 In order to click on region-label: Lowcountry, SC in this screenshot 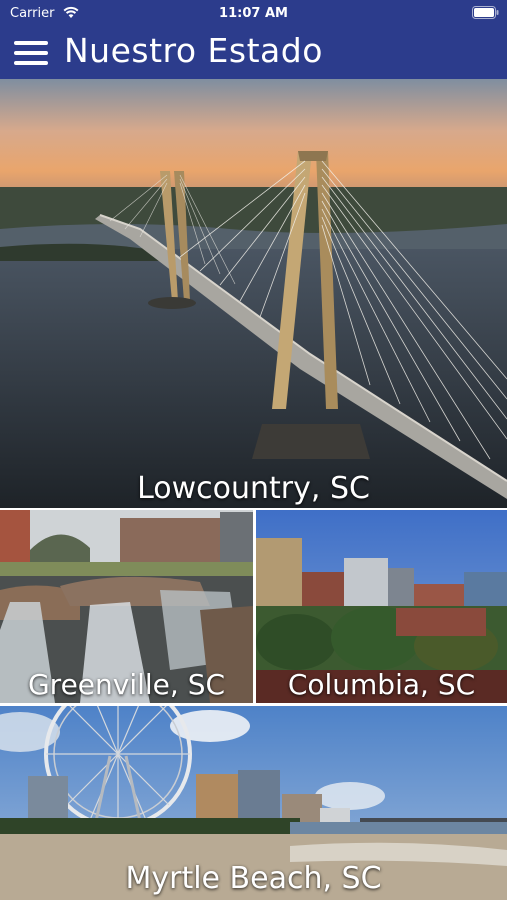, I will do `click(253, 488)`.